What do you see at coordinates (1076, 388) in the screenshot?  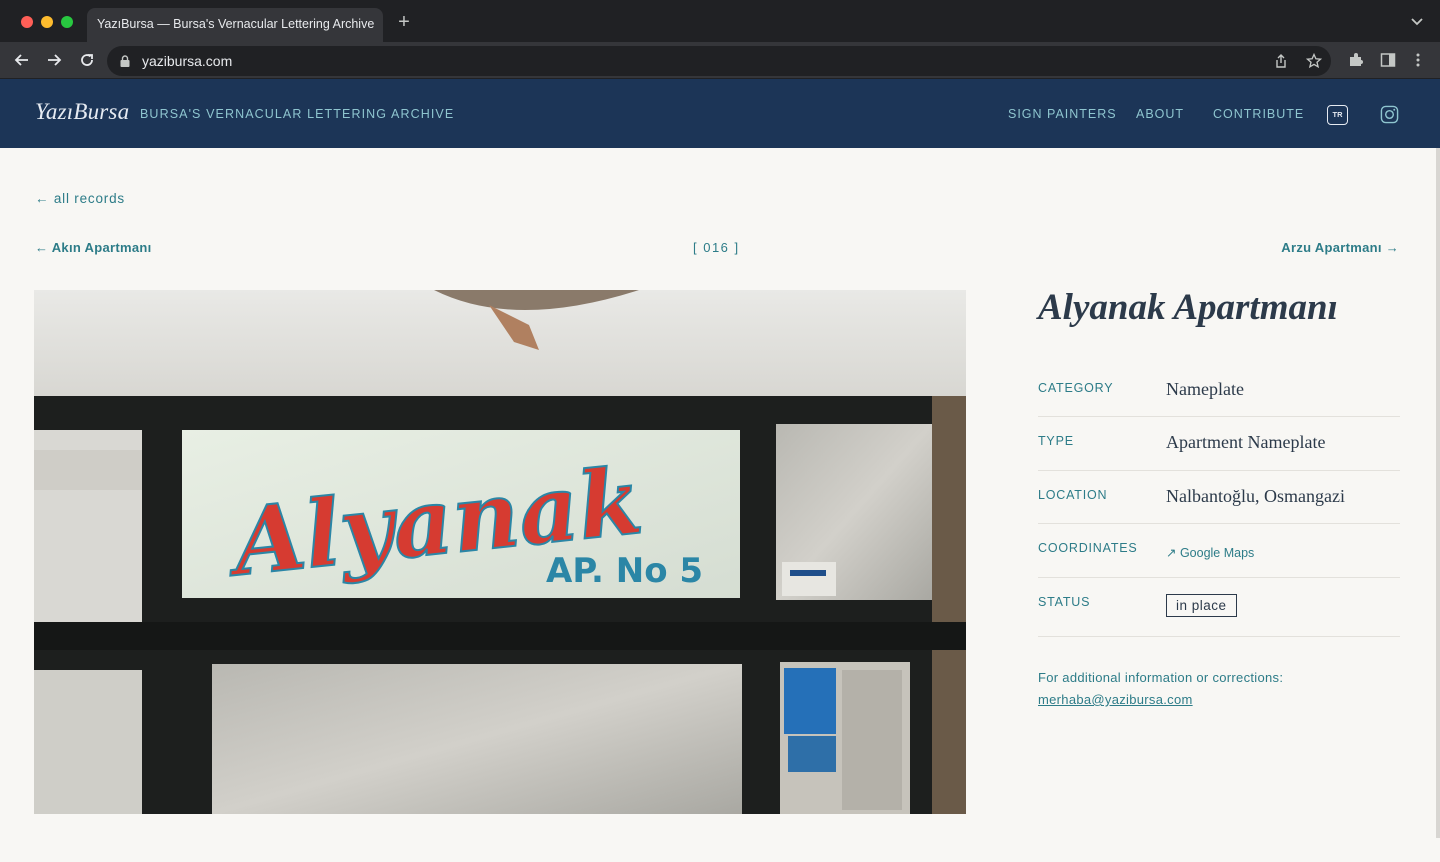 I see `meta-label: CATEGORY` at bounding box center [1076, 388].